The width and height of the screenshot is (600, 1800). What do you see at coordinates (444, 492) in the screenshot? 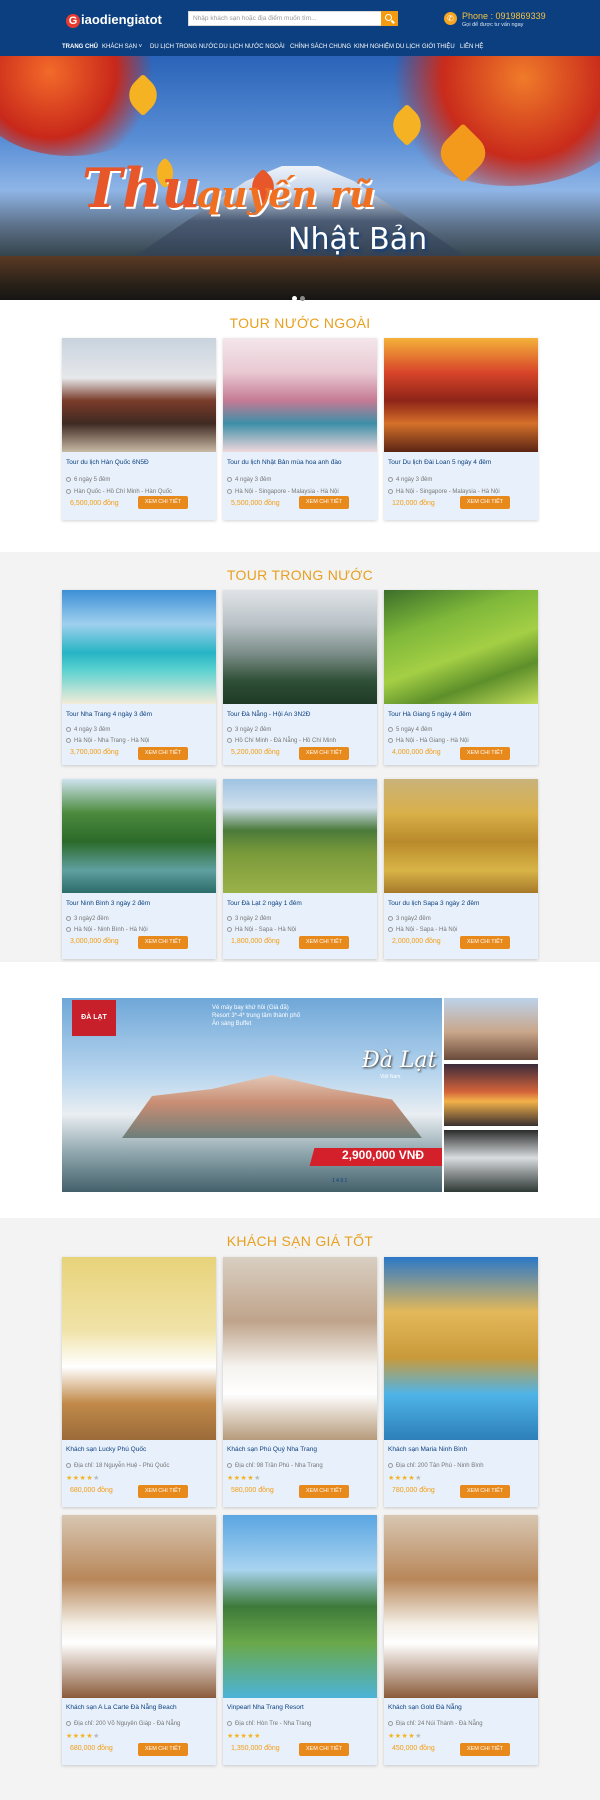
I see `tour-route: Hà Nội - Singapore - Malaysia - Hà Nội` at bounding box center [444, 492].